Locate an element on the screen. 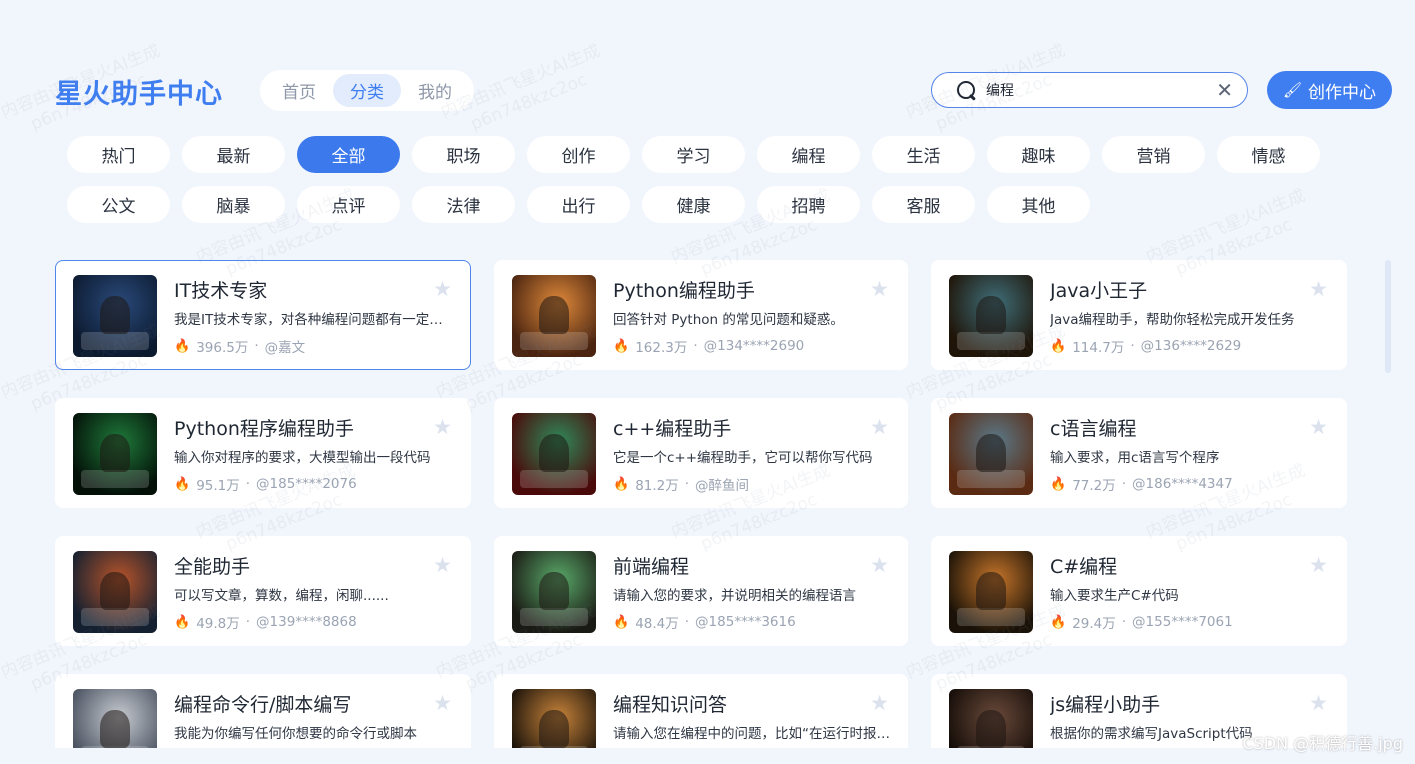  usage-count: 77.2万 is located at coordinates (1094, 486).